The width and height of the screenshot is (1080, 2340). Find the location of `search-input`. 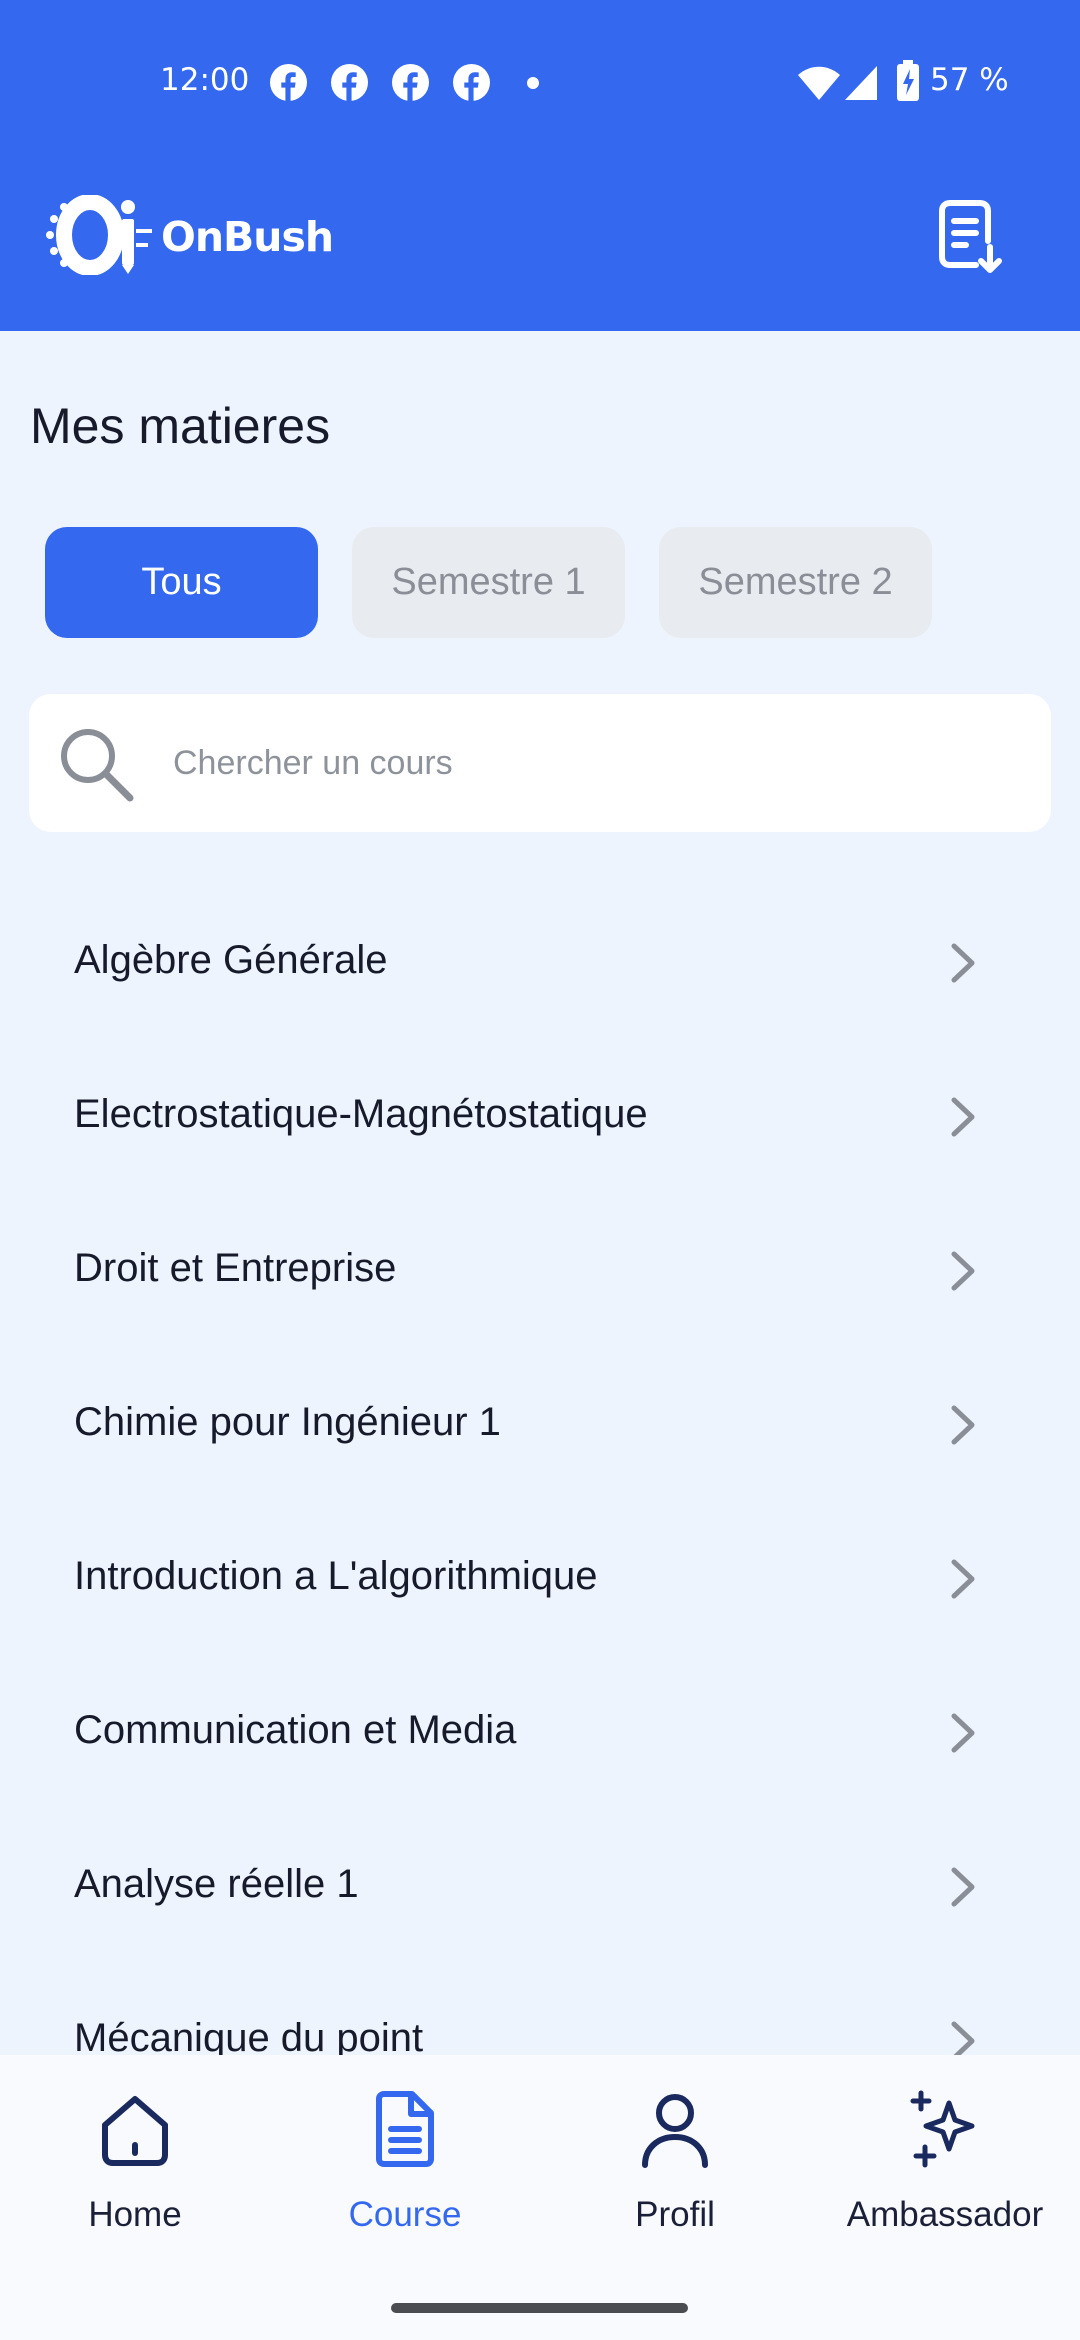

search-input is located at coordinates (591, 763).